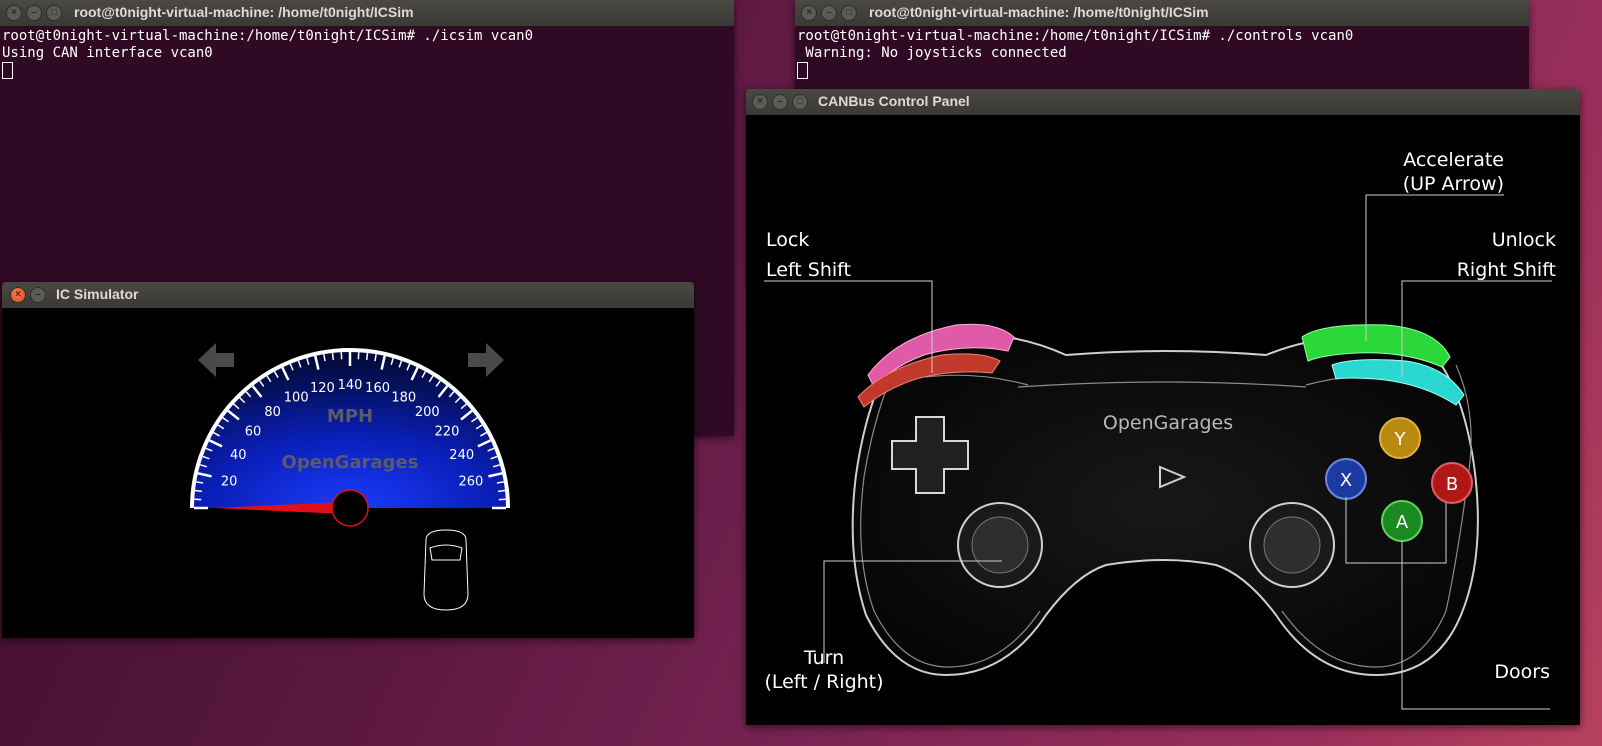 This screenshot has width=1602, height=746. Describe the element at coordinates (808, 270) in the screenshot. I see `lock-key-label: Left Shift` at that location.